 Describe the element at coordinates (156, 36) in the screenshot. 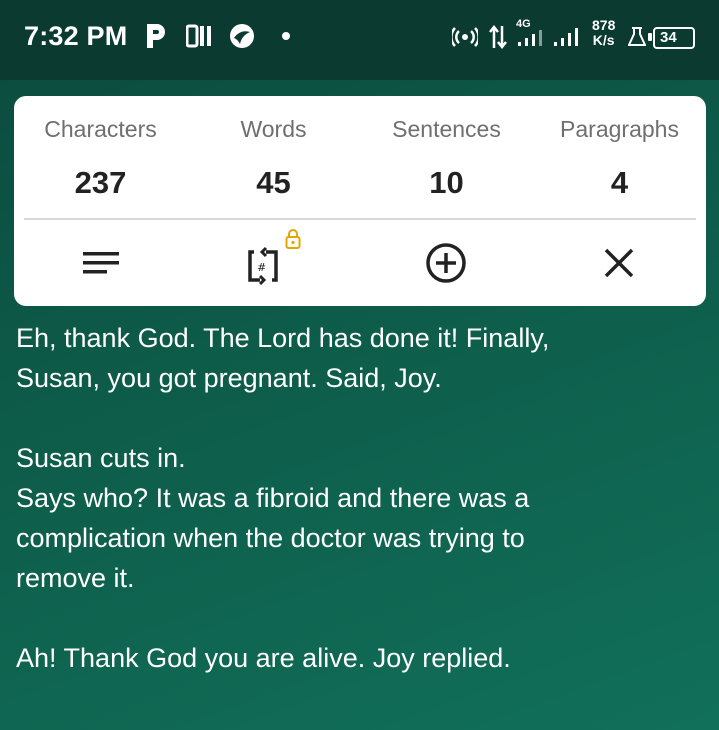

I see `parking-app-icon` at that location.